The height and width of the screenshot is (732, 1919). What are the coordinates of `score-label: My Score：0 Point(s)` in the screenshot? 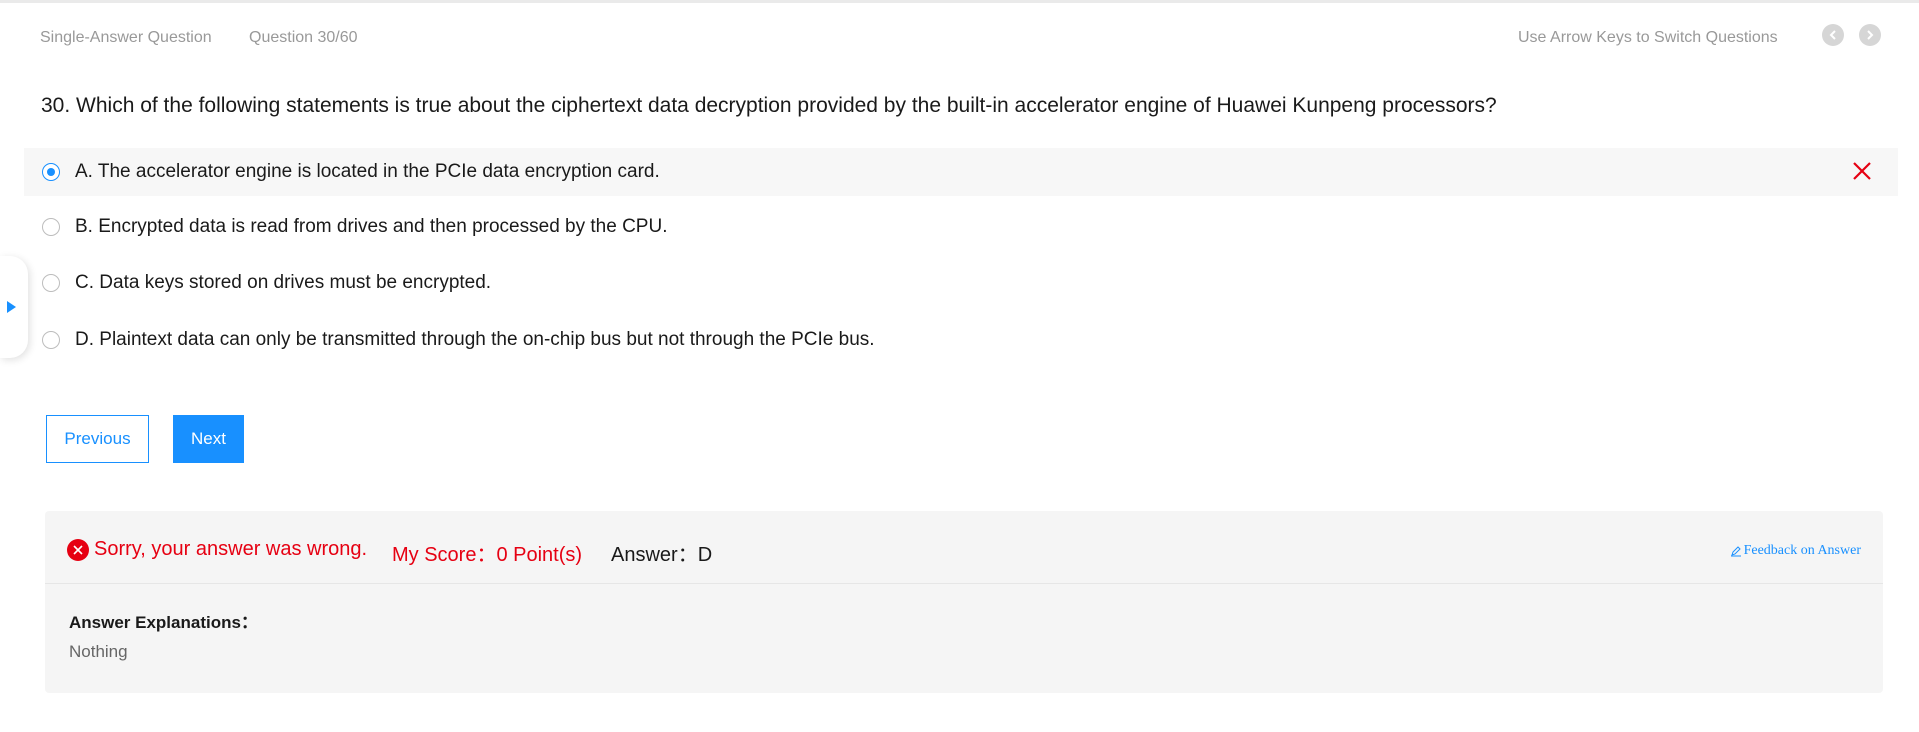 It's located at (487, 555).